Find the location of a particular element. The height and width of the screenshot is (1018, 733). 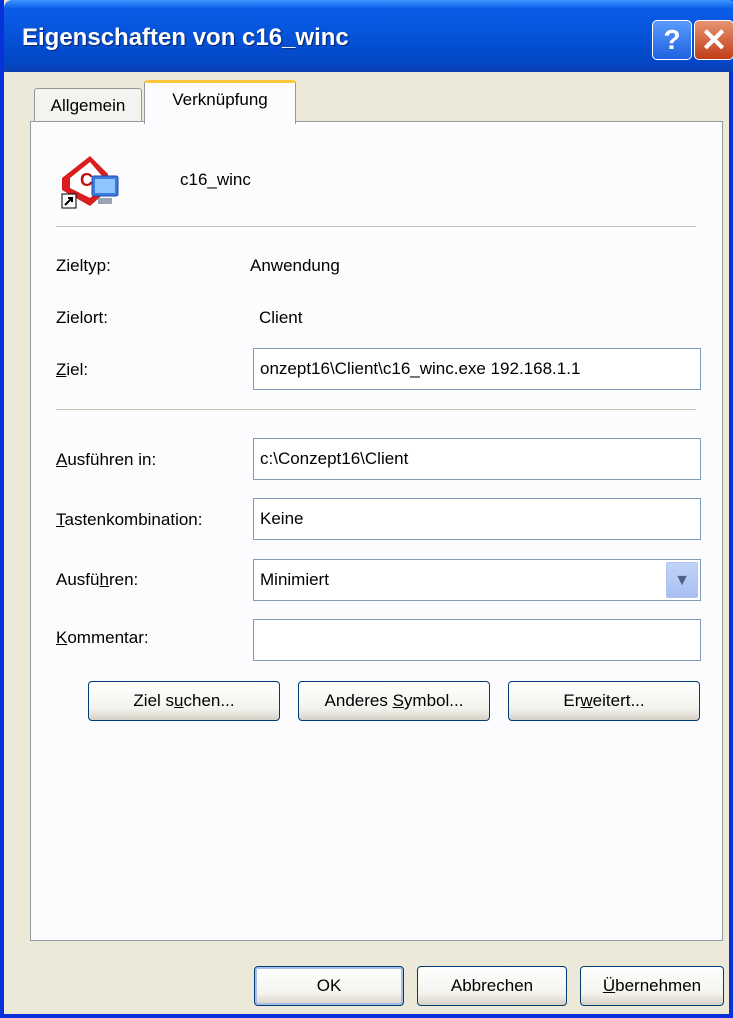

shortcut-name: c16_winc is located at coordinates (215, 179).